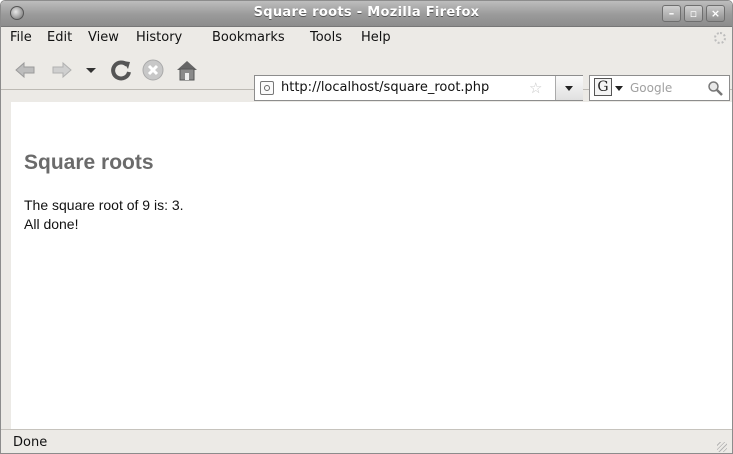 The image size is (733, 454). I want to click on done-text: All done!, so click(51, 224).